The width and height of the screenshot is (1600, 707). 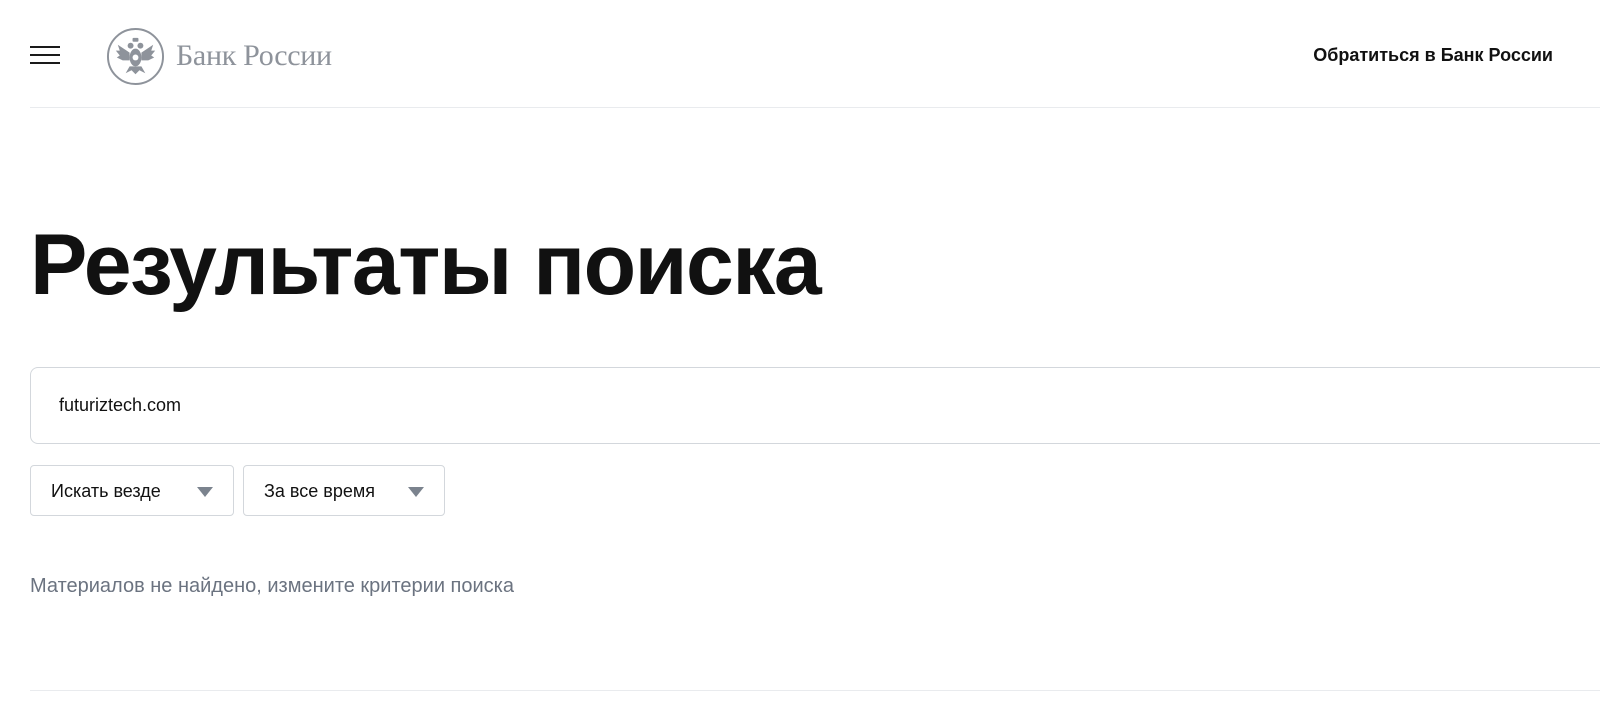 I want to click on scope-dropdown: Искать везде, so click(x=132, y=490).